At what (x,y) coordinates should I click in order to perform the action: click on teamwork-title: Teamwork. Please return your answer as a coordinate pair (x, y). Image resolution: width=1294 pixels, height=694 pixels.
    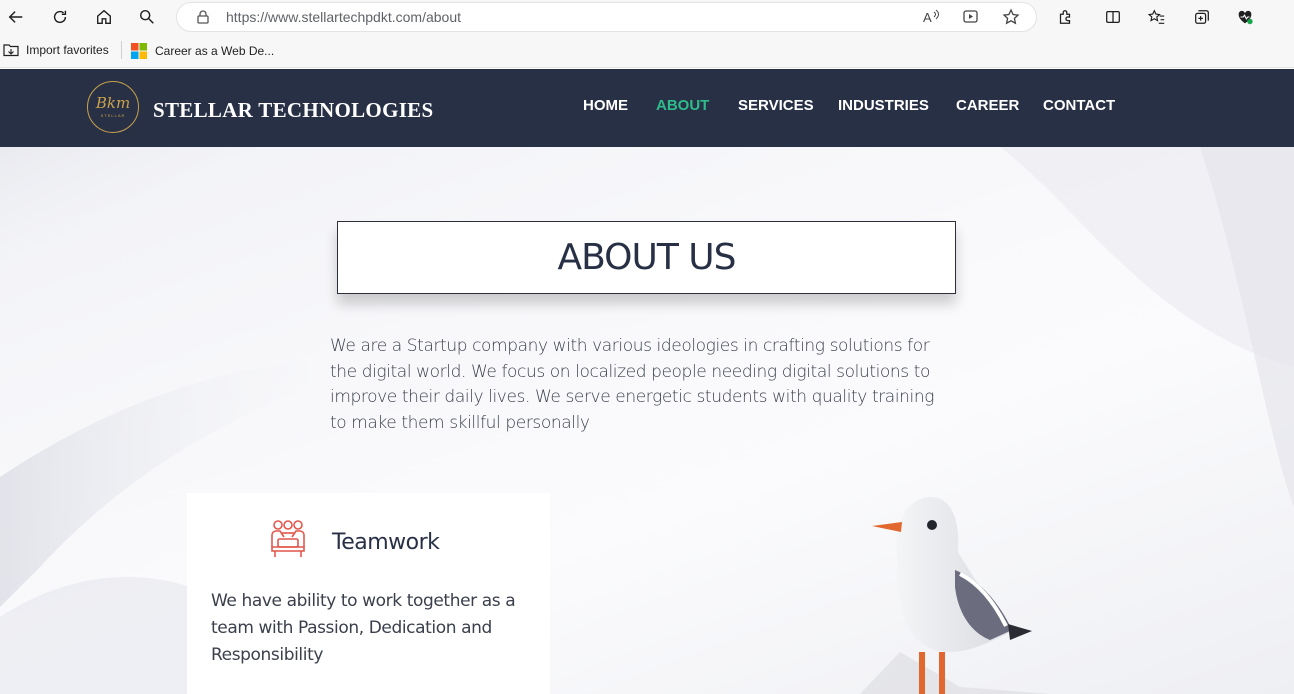
    Looking at the image, I should click on (386, 542).